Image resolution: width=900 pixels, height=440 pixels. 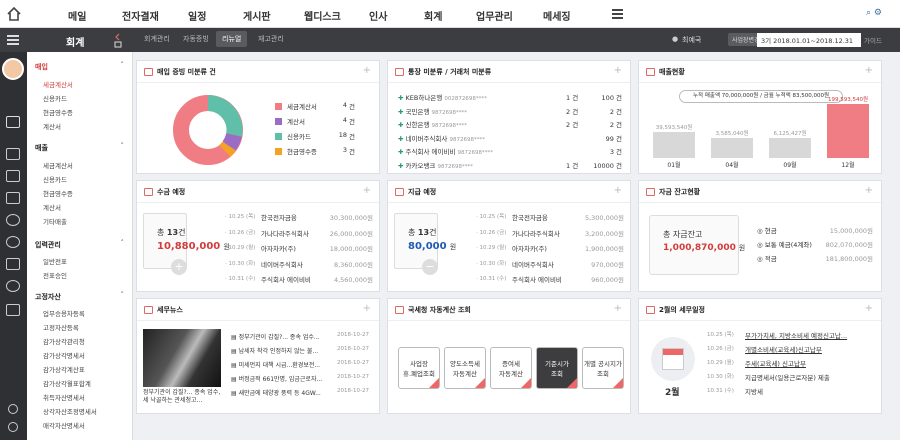 I want to click on nav-item-approval: 전자결재, so click(x=140, y=15).